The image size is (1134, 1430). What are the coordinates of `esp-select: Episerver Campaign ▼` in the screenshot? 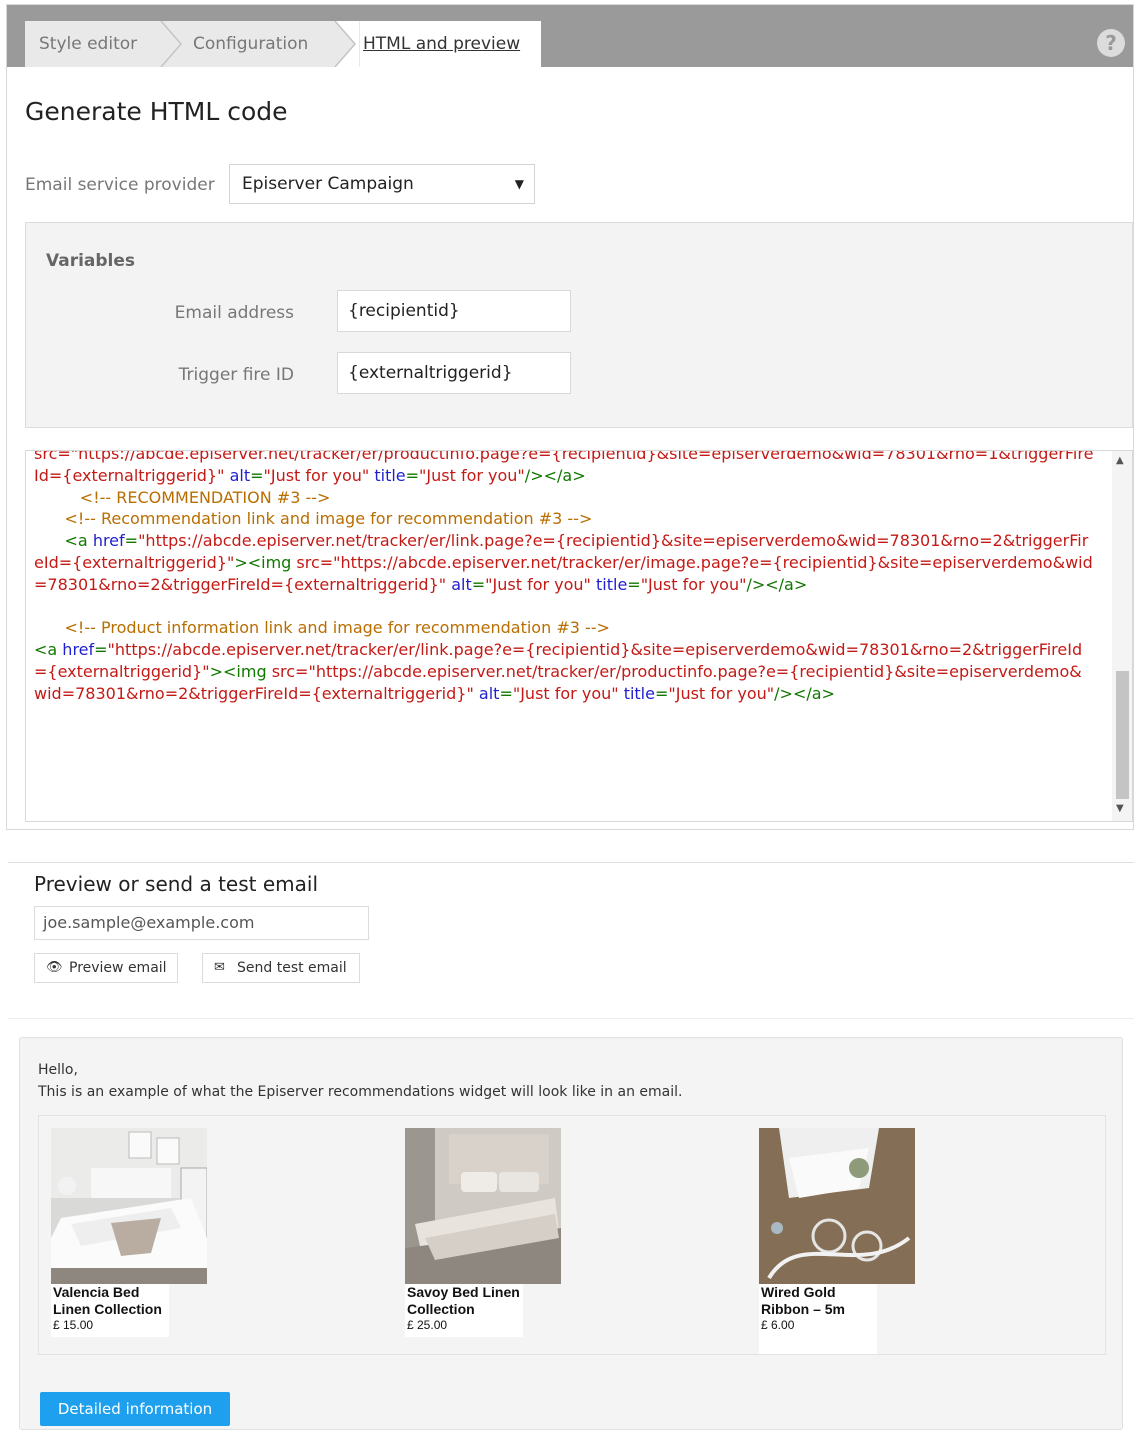 It's located at (382, 184).